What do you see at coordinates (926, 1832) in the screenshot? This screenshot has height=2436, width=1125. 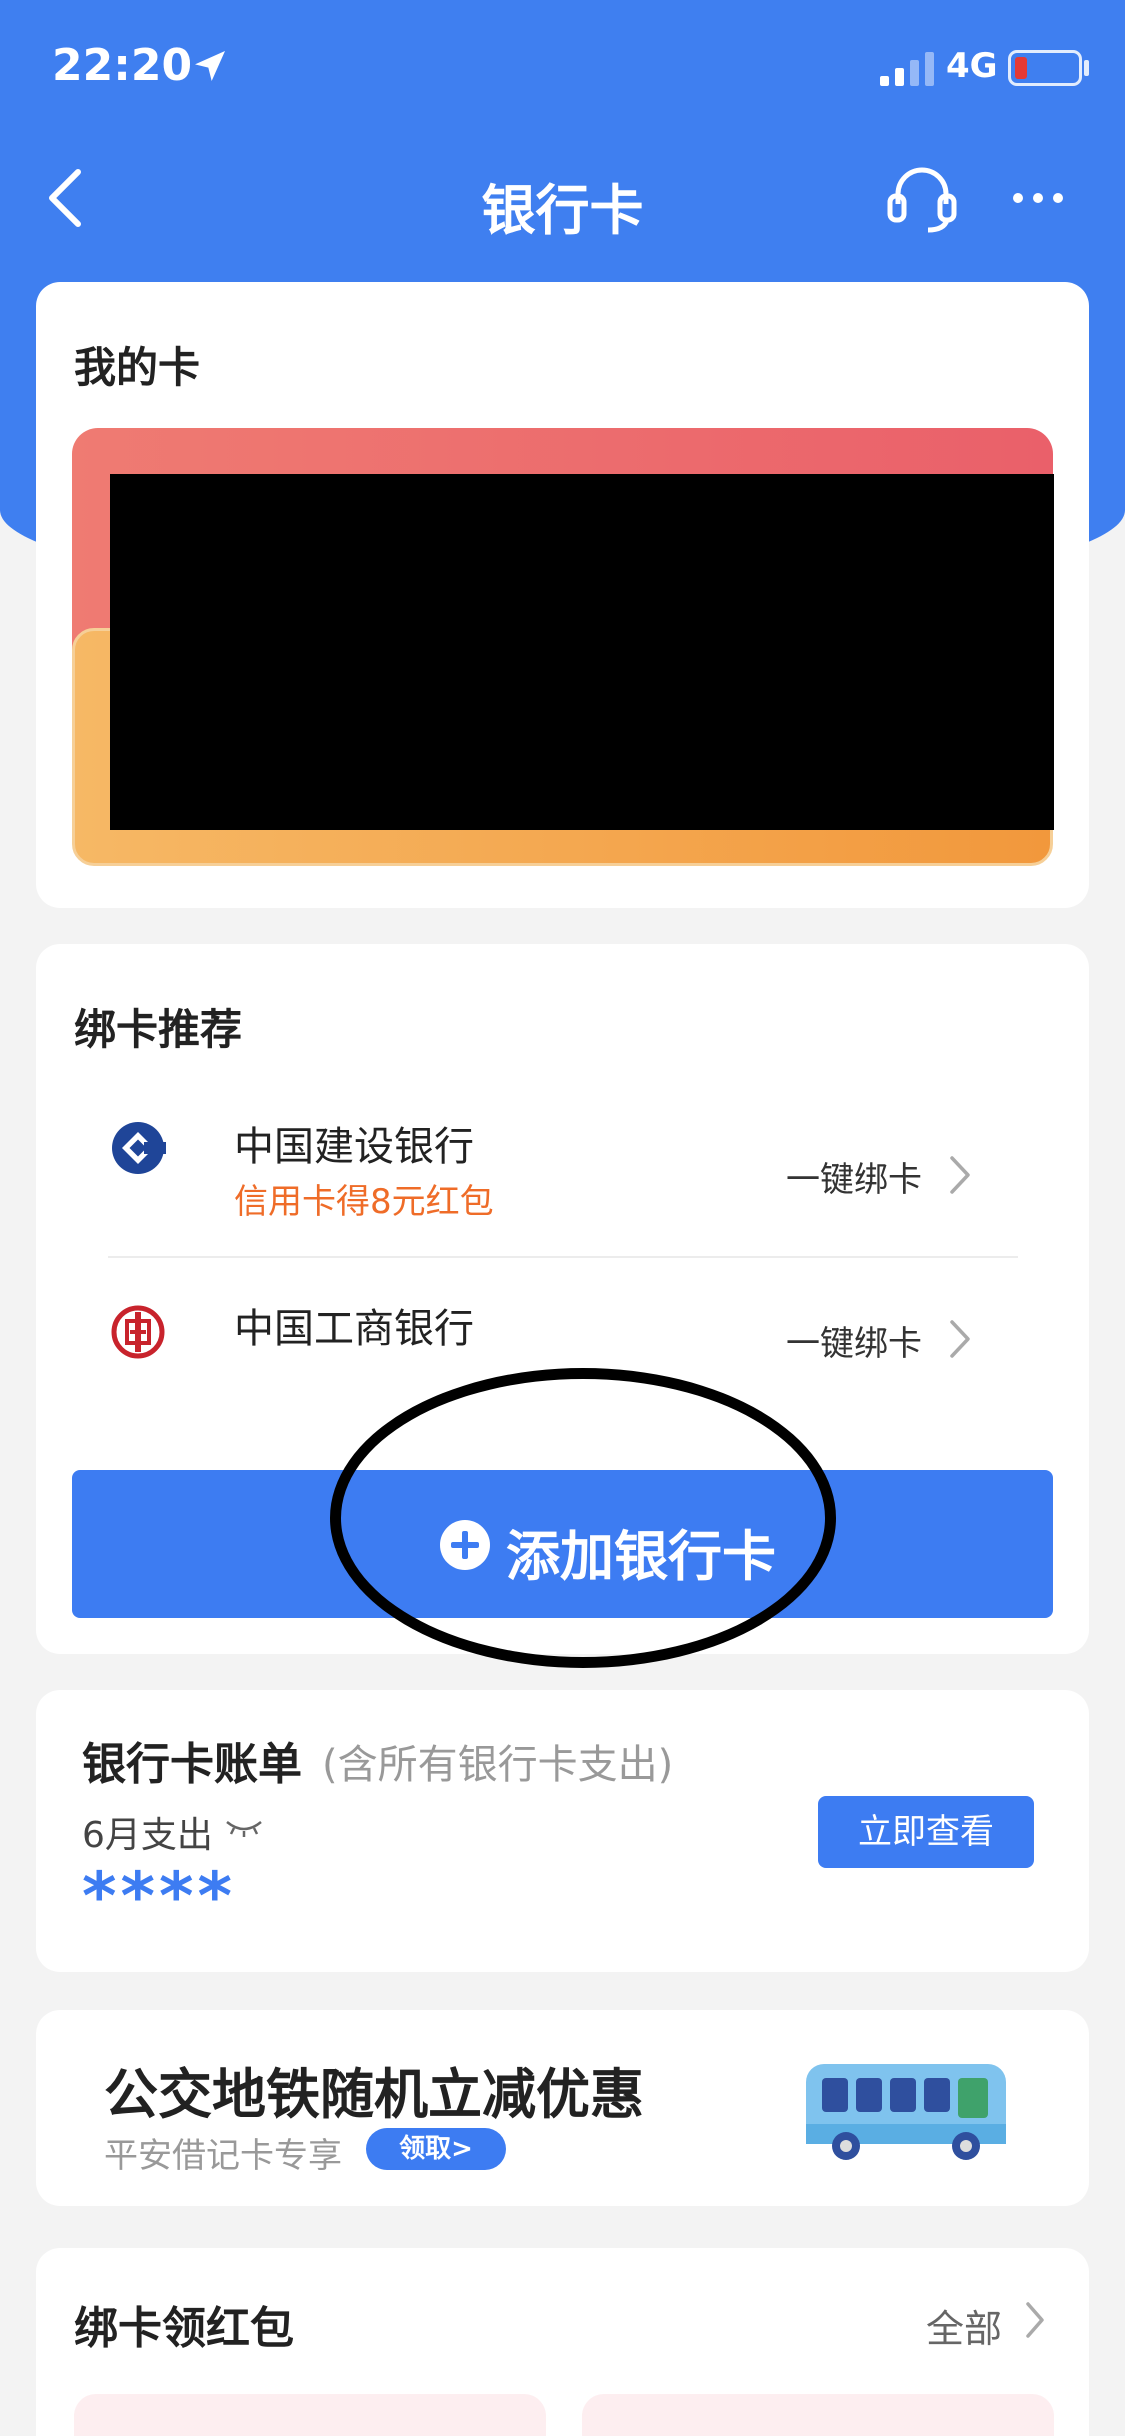 I see `view-bill-button: 立即查看` at bounding box center [926, 1832].